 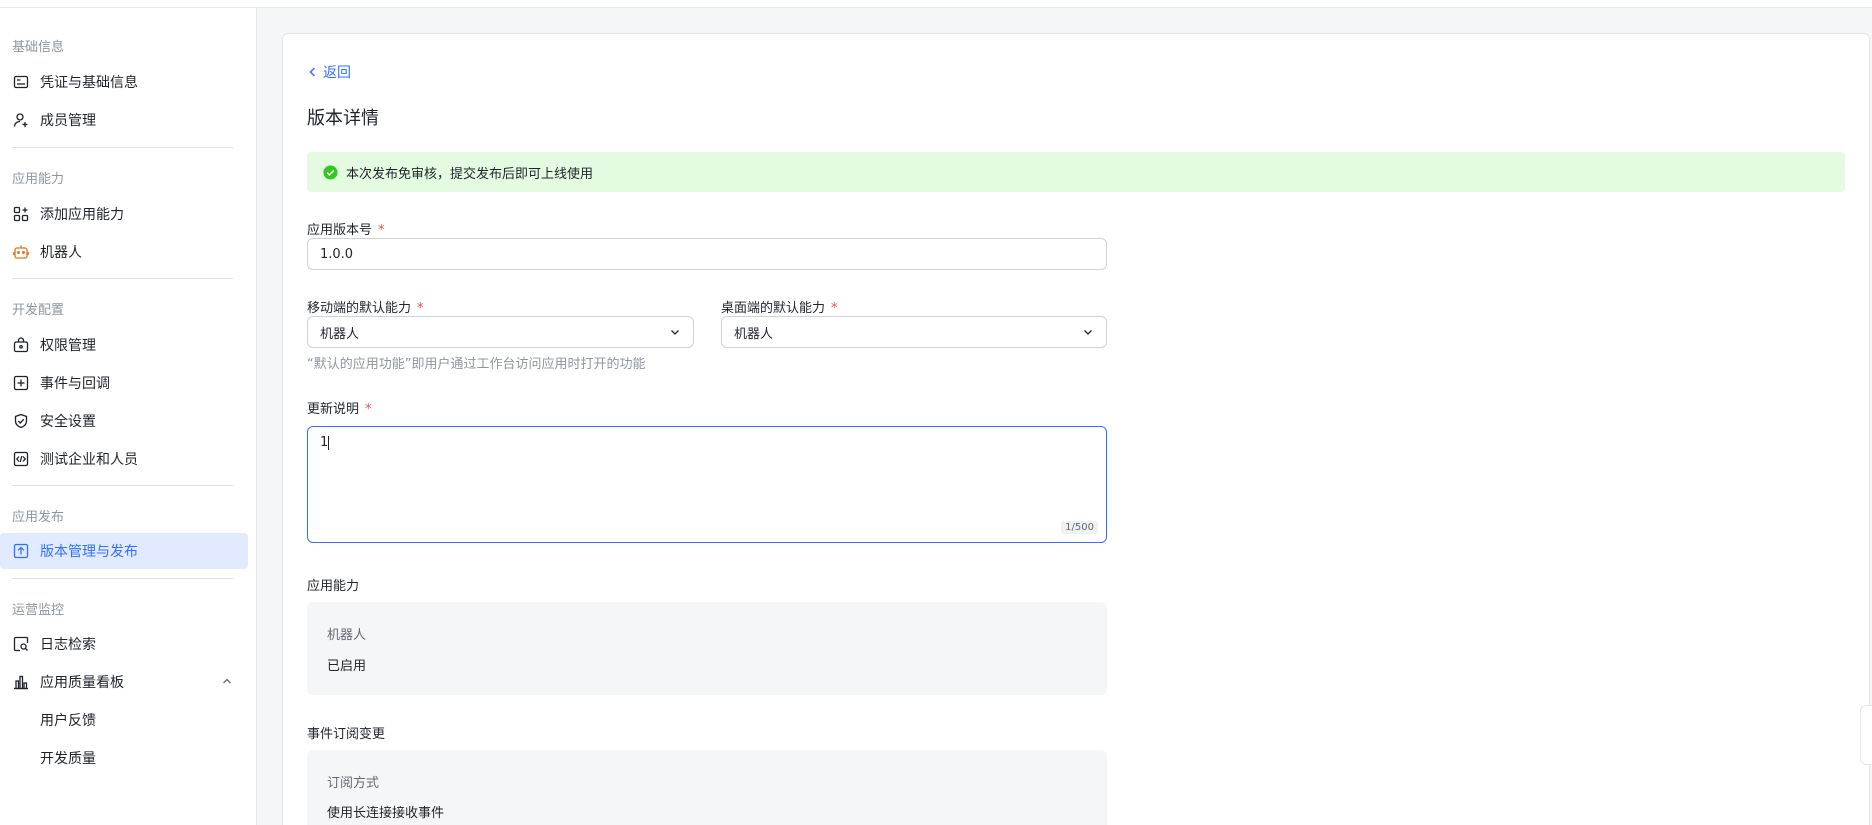 I want to click on desktop-default-label-text: 桌面端的默认能力, so click(x=773, y=308).